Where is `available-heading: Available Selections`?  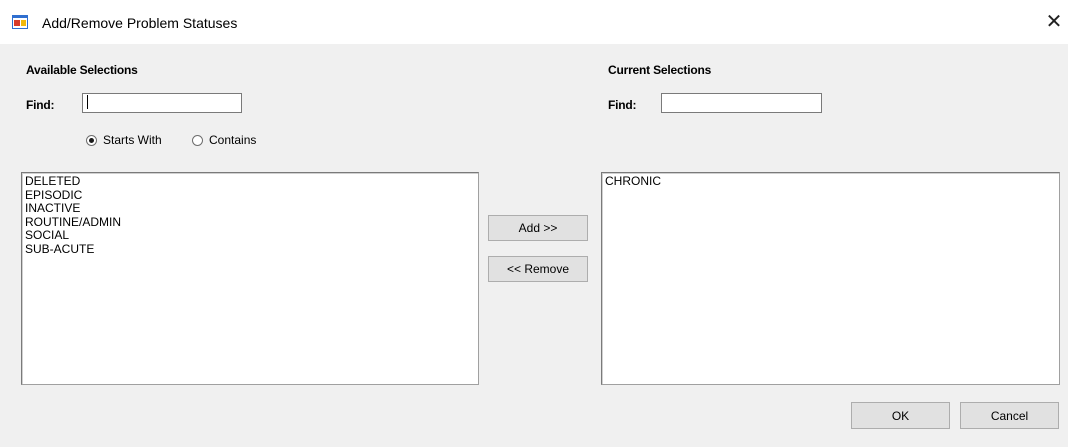
available-heading: Available Selections is located at coordinates (82, 70).